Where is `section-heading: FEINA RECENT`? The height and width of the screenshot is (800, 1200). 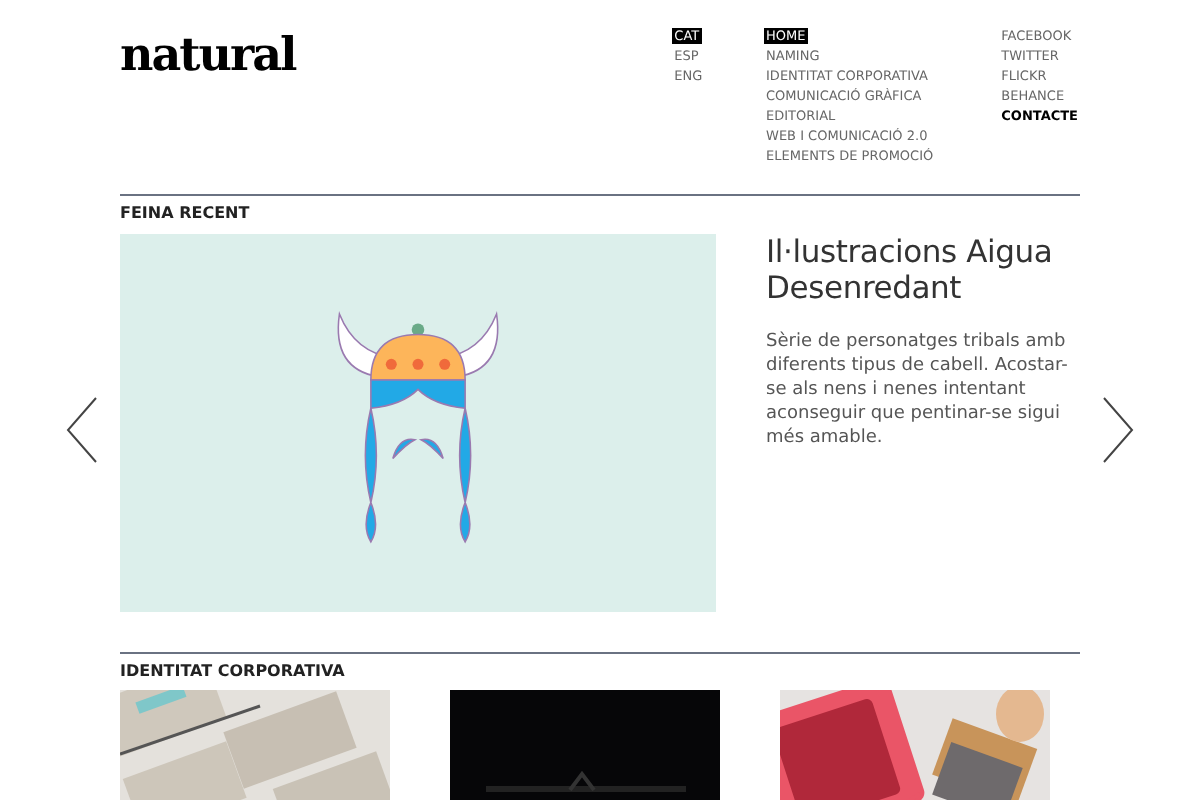 section-heading: FEINA RECENT is located at coordinates (186, 214).